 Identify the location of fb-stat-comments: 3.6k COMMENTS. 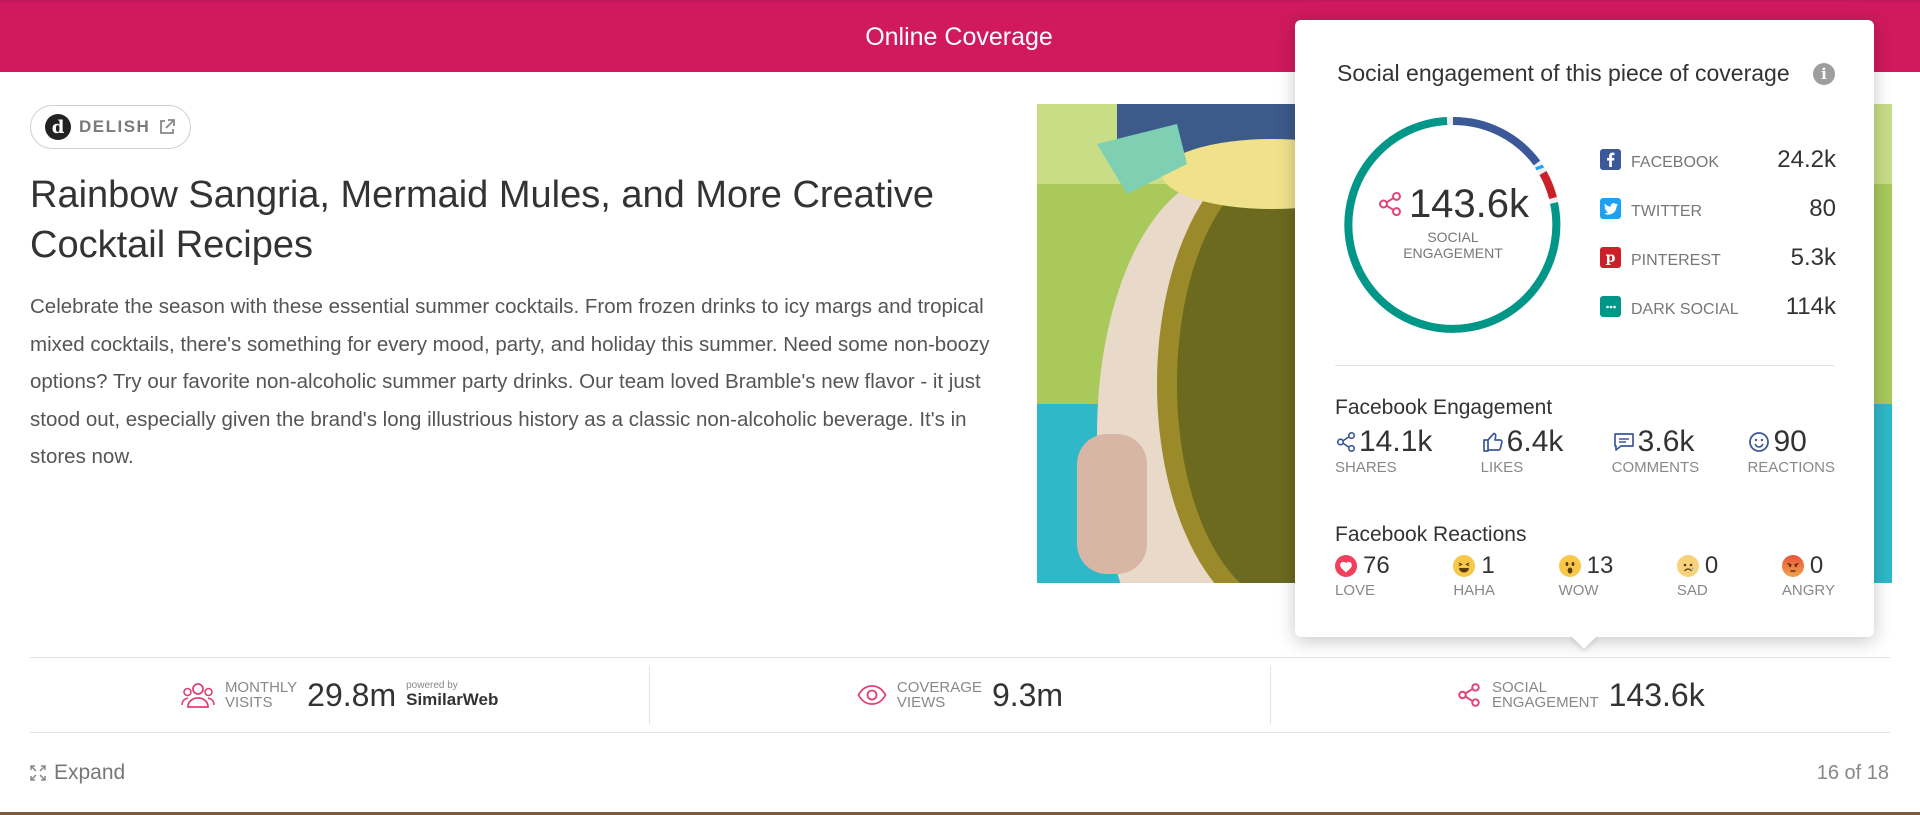
(1656, 450).